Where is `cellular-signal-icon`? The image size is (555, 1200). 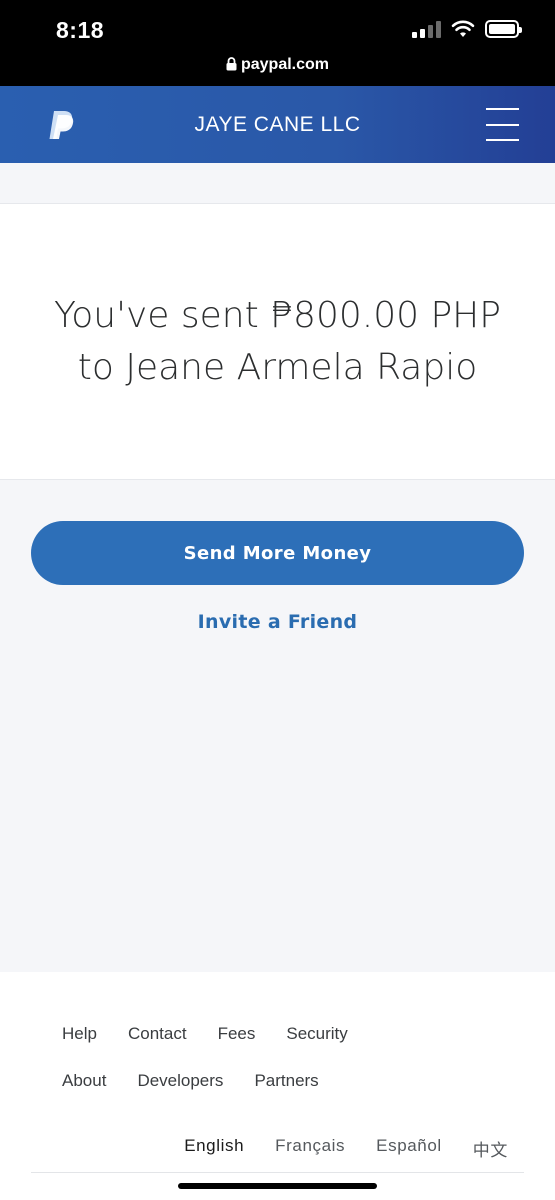
cellular-signal-icon is located at coordinates (426, 29).